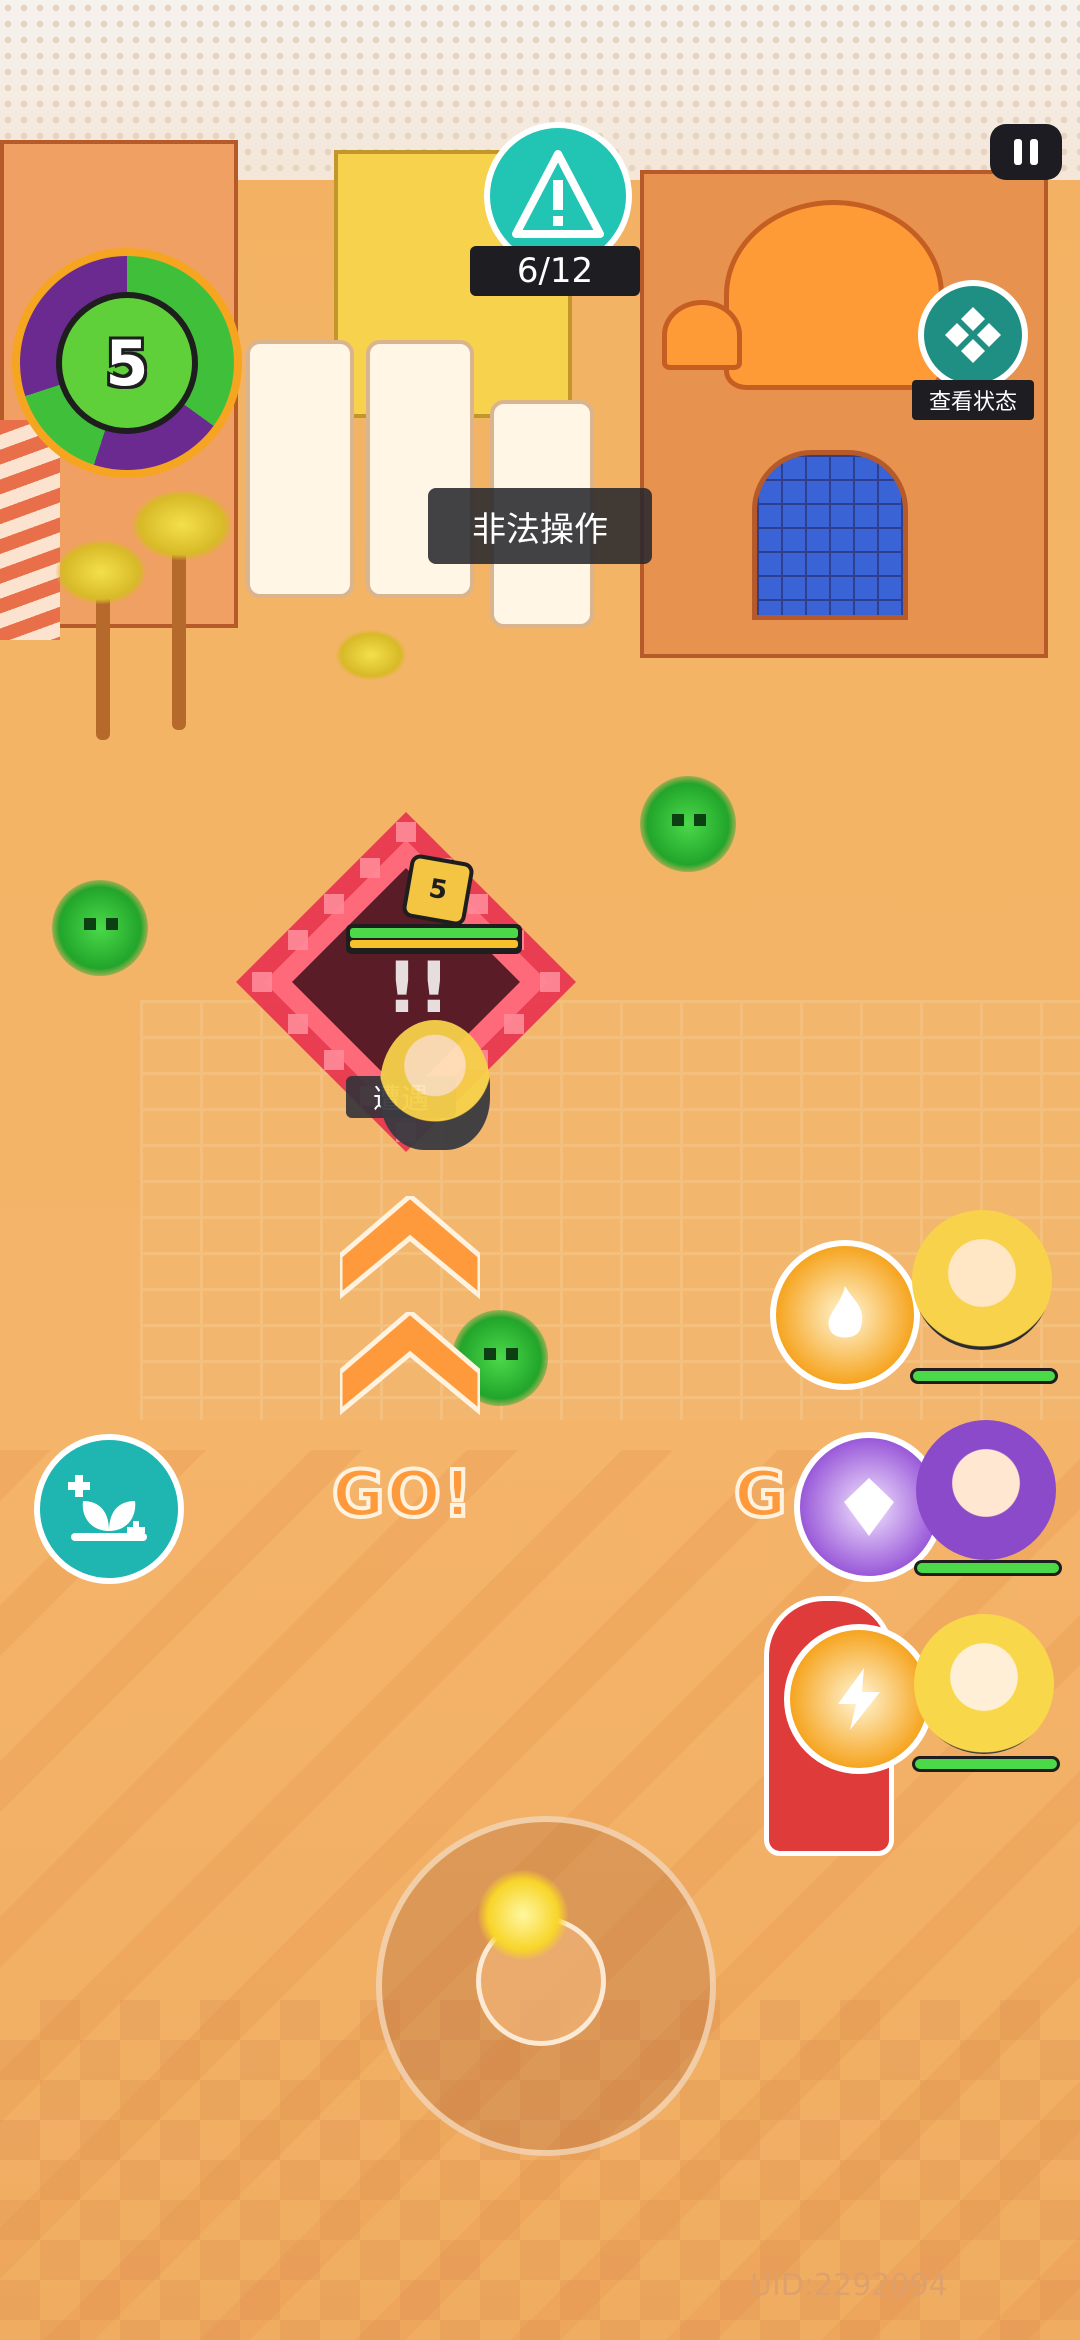 The image size is (1080, 2340). What do you see at coordinates (540, 526) in the screenshot?
I see `illegal-operation-banner: 非法操作` at bounding box center [540, 526].